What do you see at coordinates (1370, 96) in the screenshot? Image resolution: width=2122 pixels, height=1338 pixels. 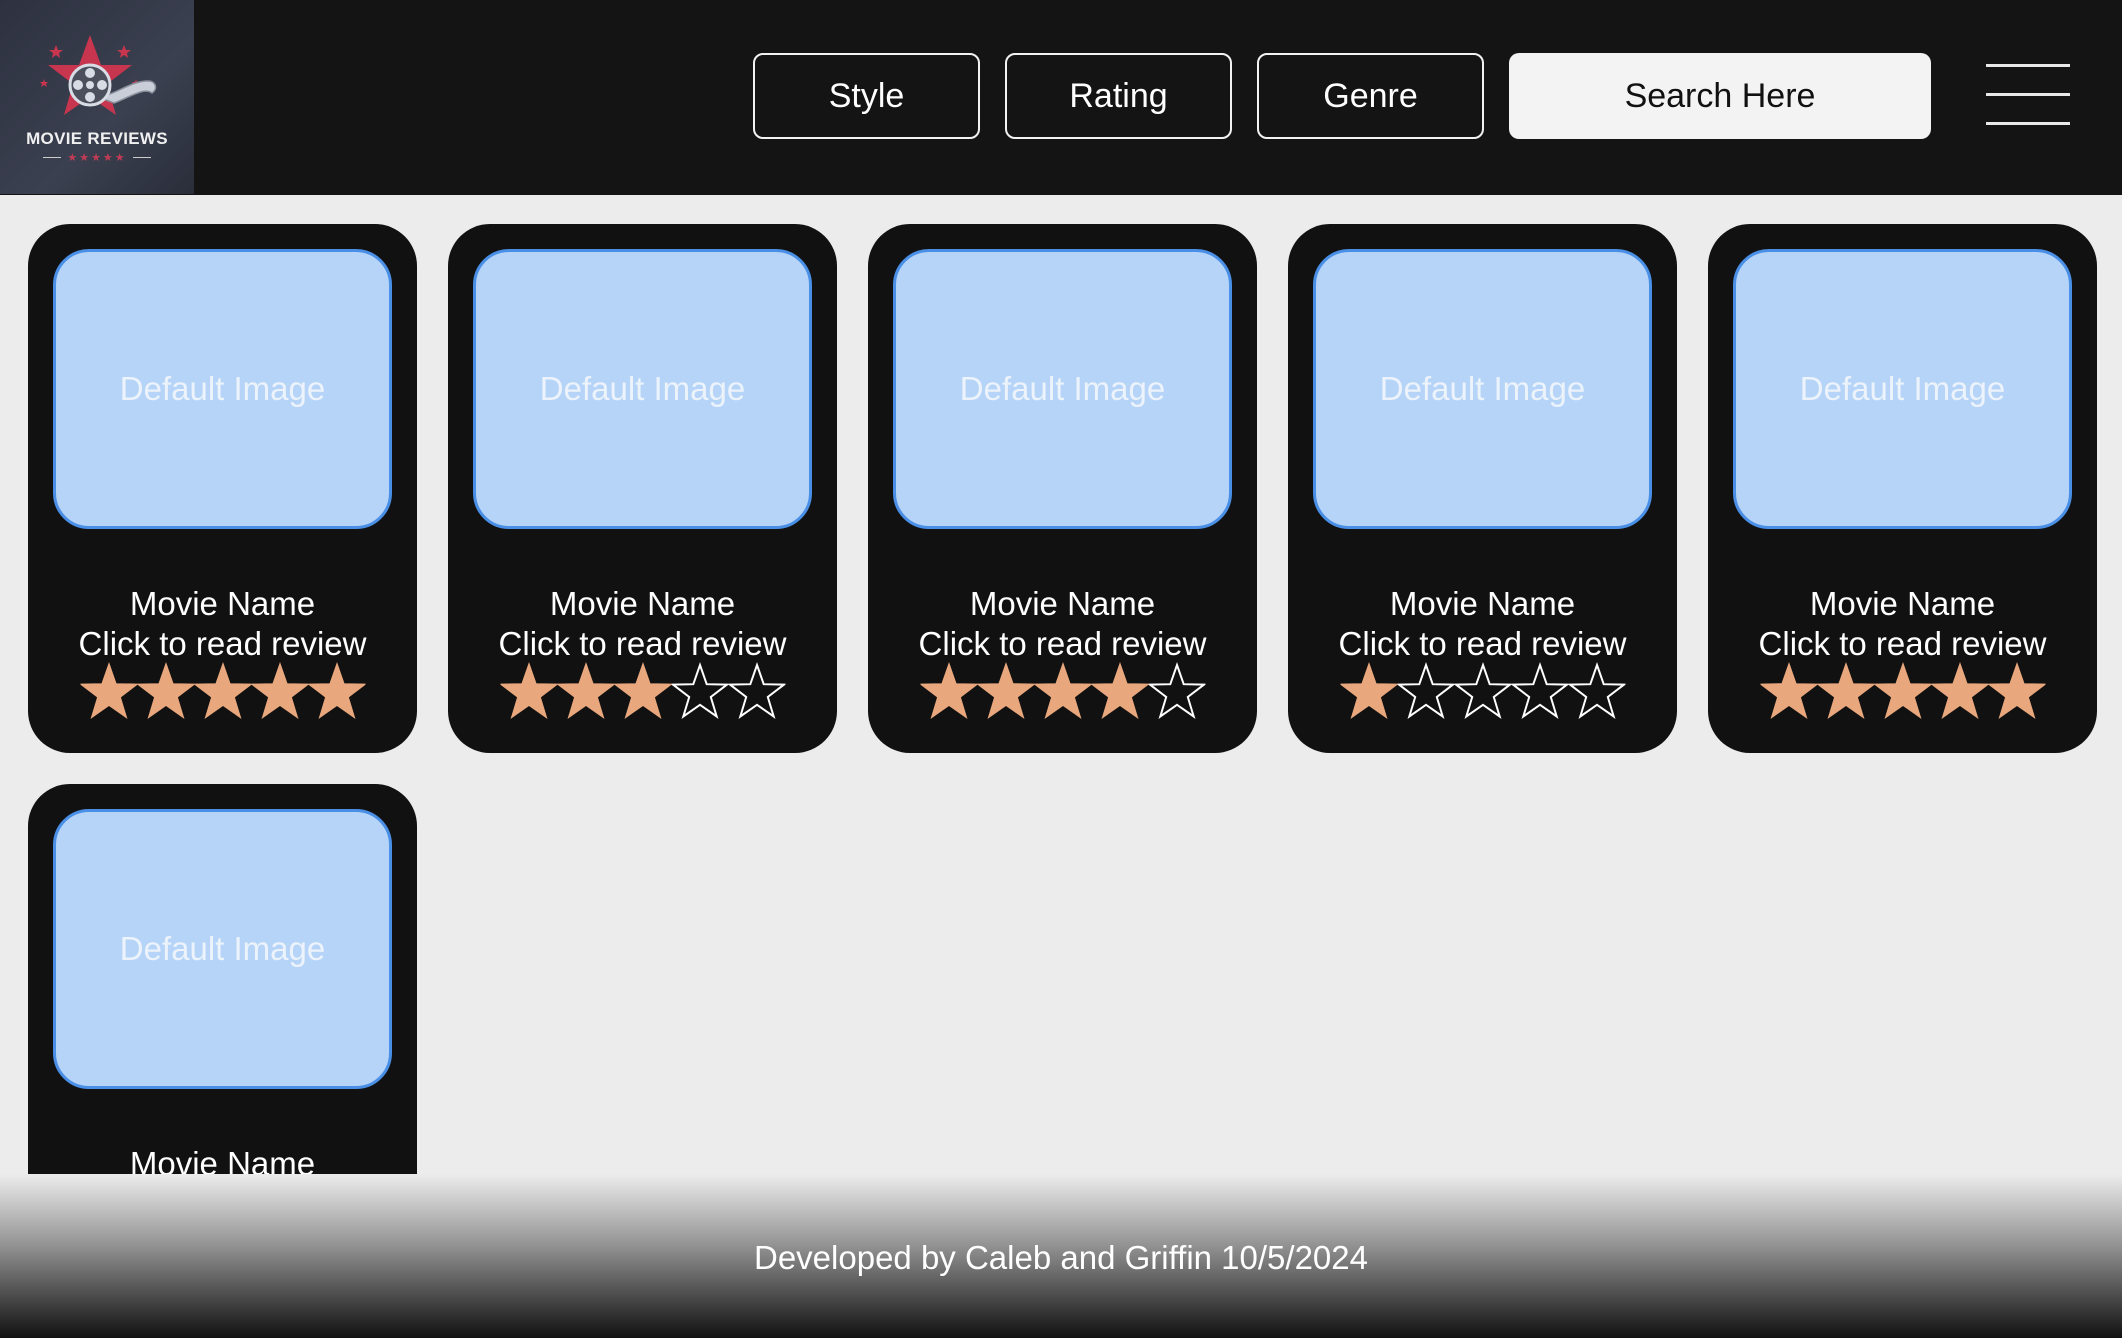 I see `genre-button: Genre` at bounding box center [1370, 96].